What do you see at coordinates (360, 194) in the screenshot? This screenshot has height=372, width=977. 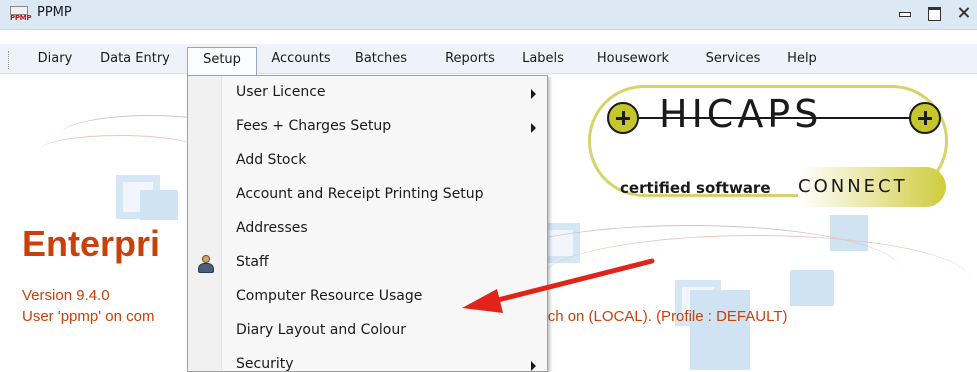 I see `menu-item-label: Account and Receipt Printing Setup` at bounding box center [360, 194].